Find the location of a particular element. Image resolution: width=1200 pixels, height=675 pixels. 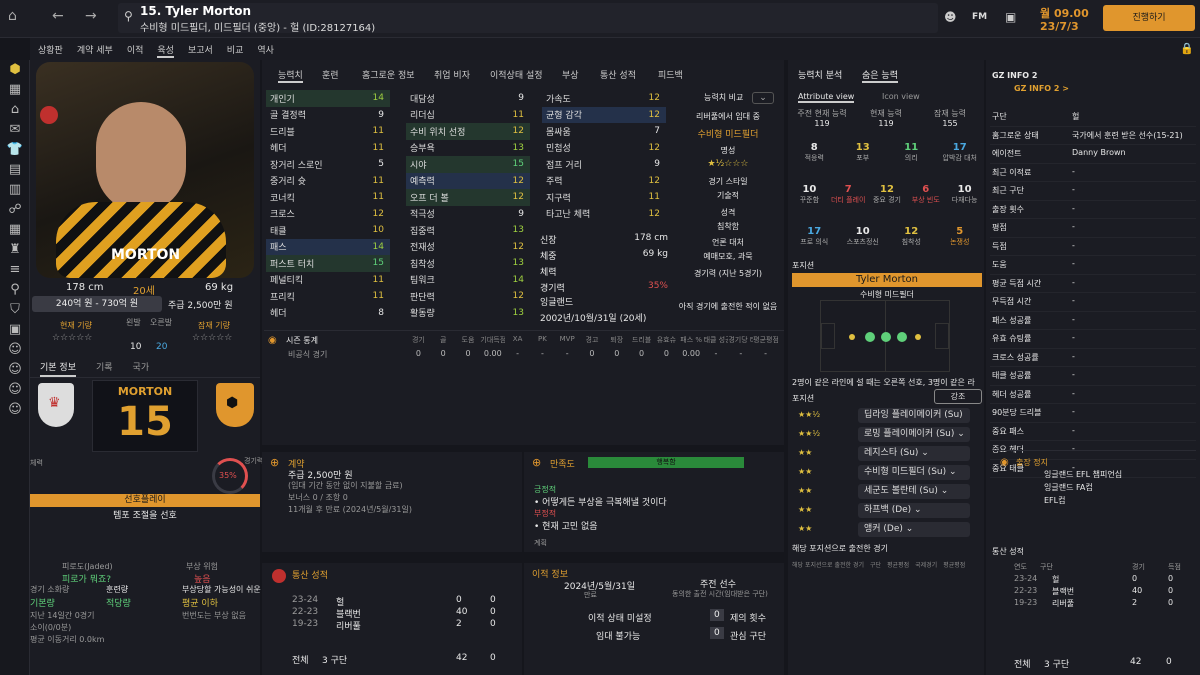

gz-row-value: - is located at coordinates (1073, 189).